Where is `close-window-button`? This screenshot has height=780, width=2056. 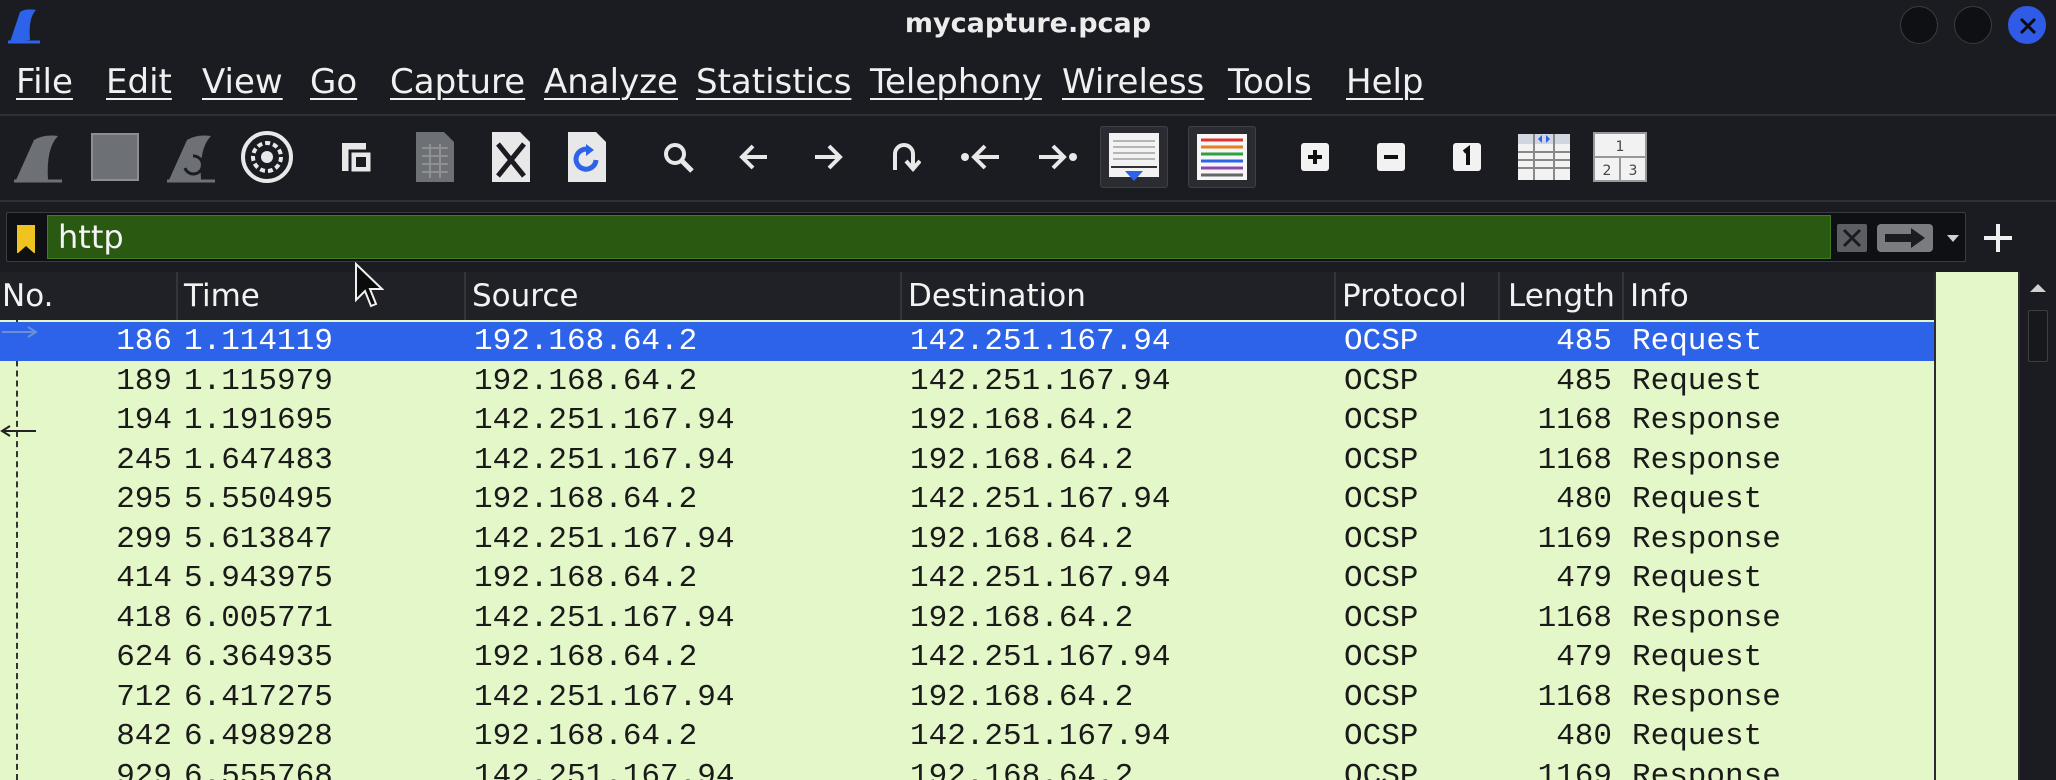 close-window-button is located at coordinates (2027, 25).